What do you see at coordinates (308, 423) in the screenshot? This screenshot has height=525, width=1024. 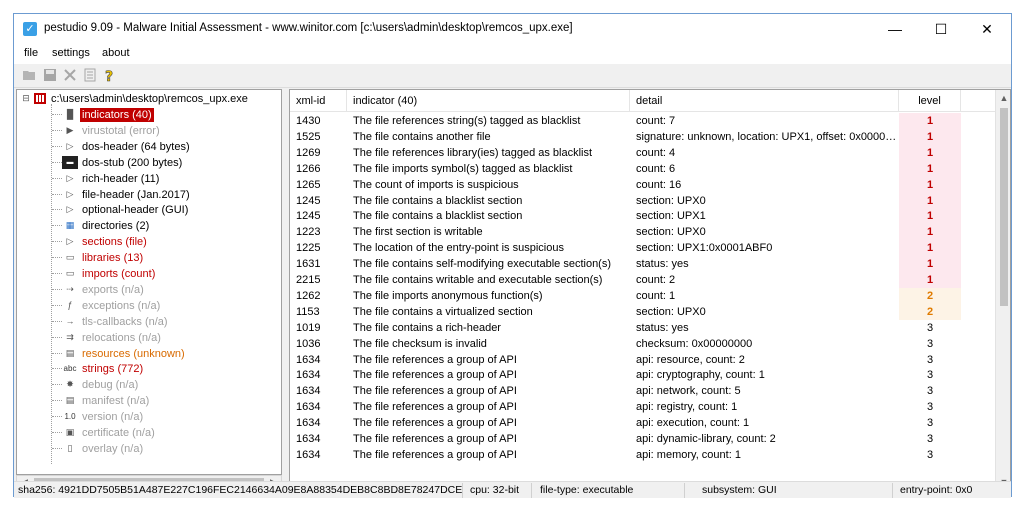 I see `cell-xml-id: 1634` at bounding box center [308, 423].